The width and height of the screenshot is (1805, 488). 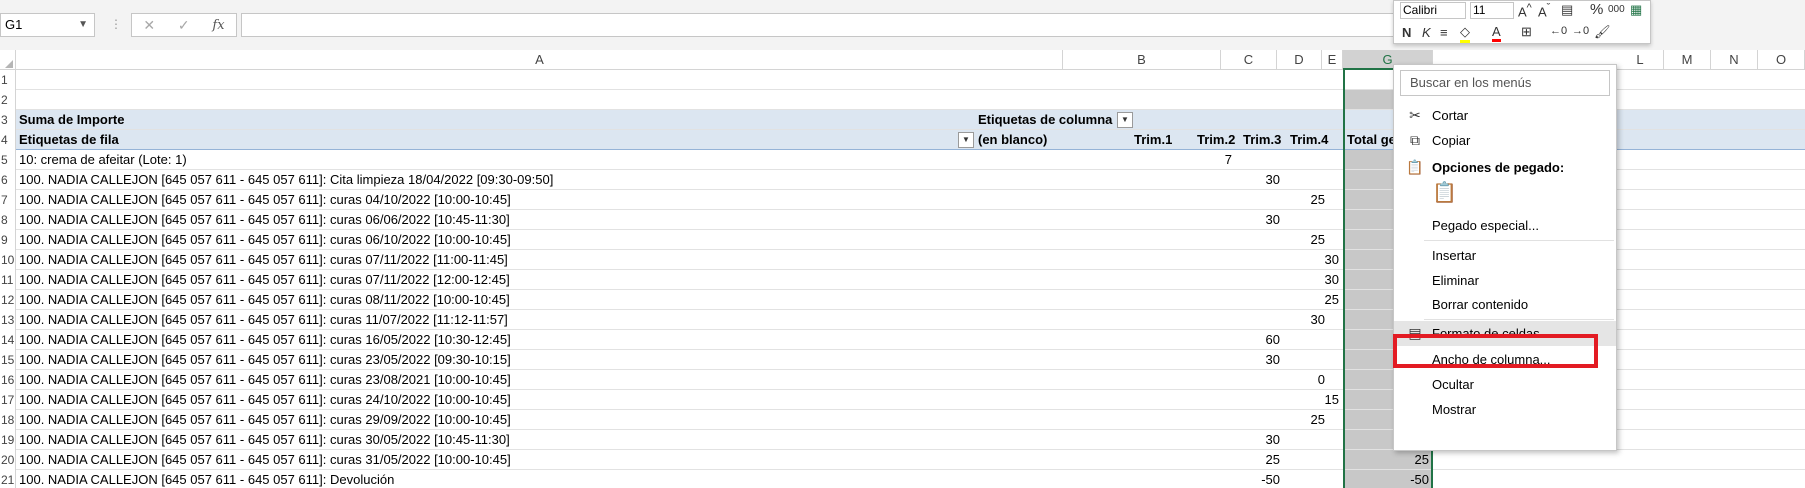 I want to click on decrease-font-icon: Aˇ, so click(x=1544, y=10).